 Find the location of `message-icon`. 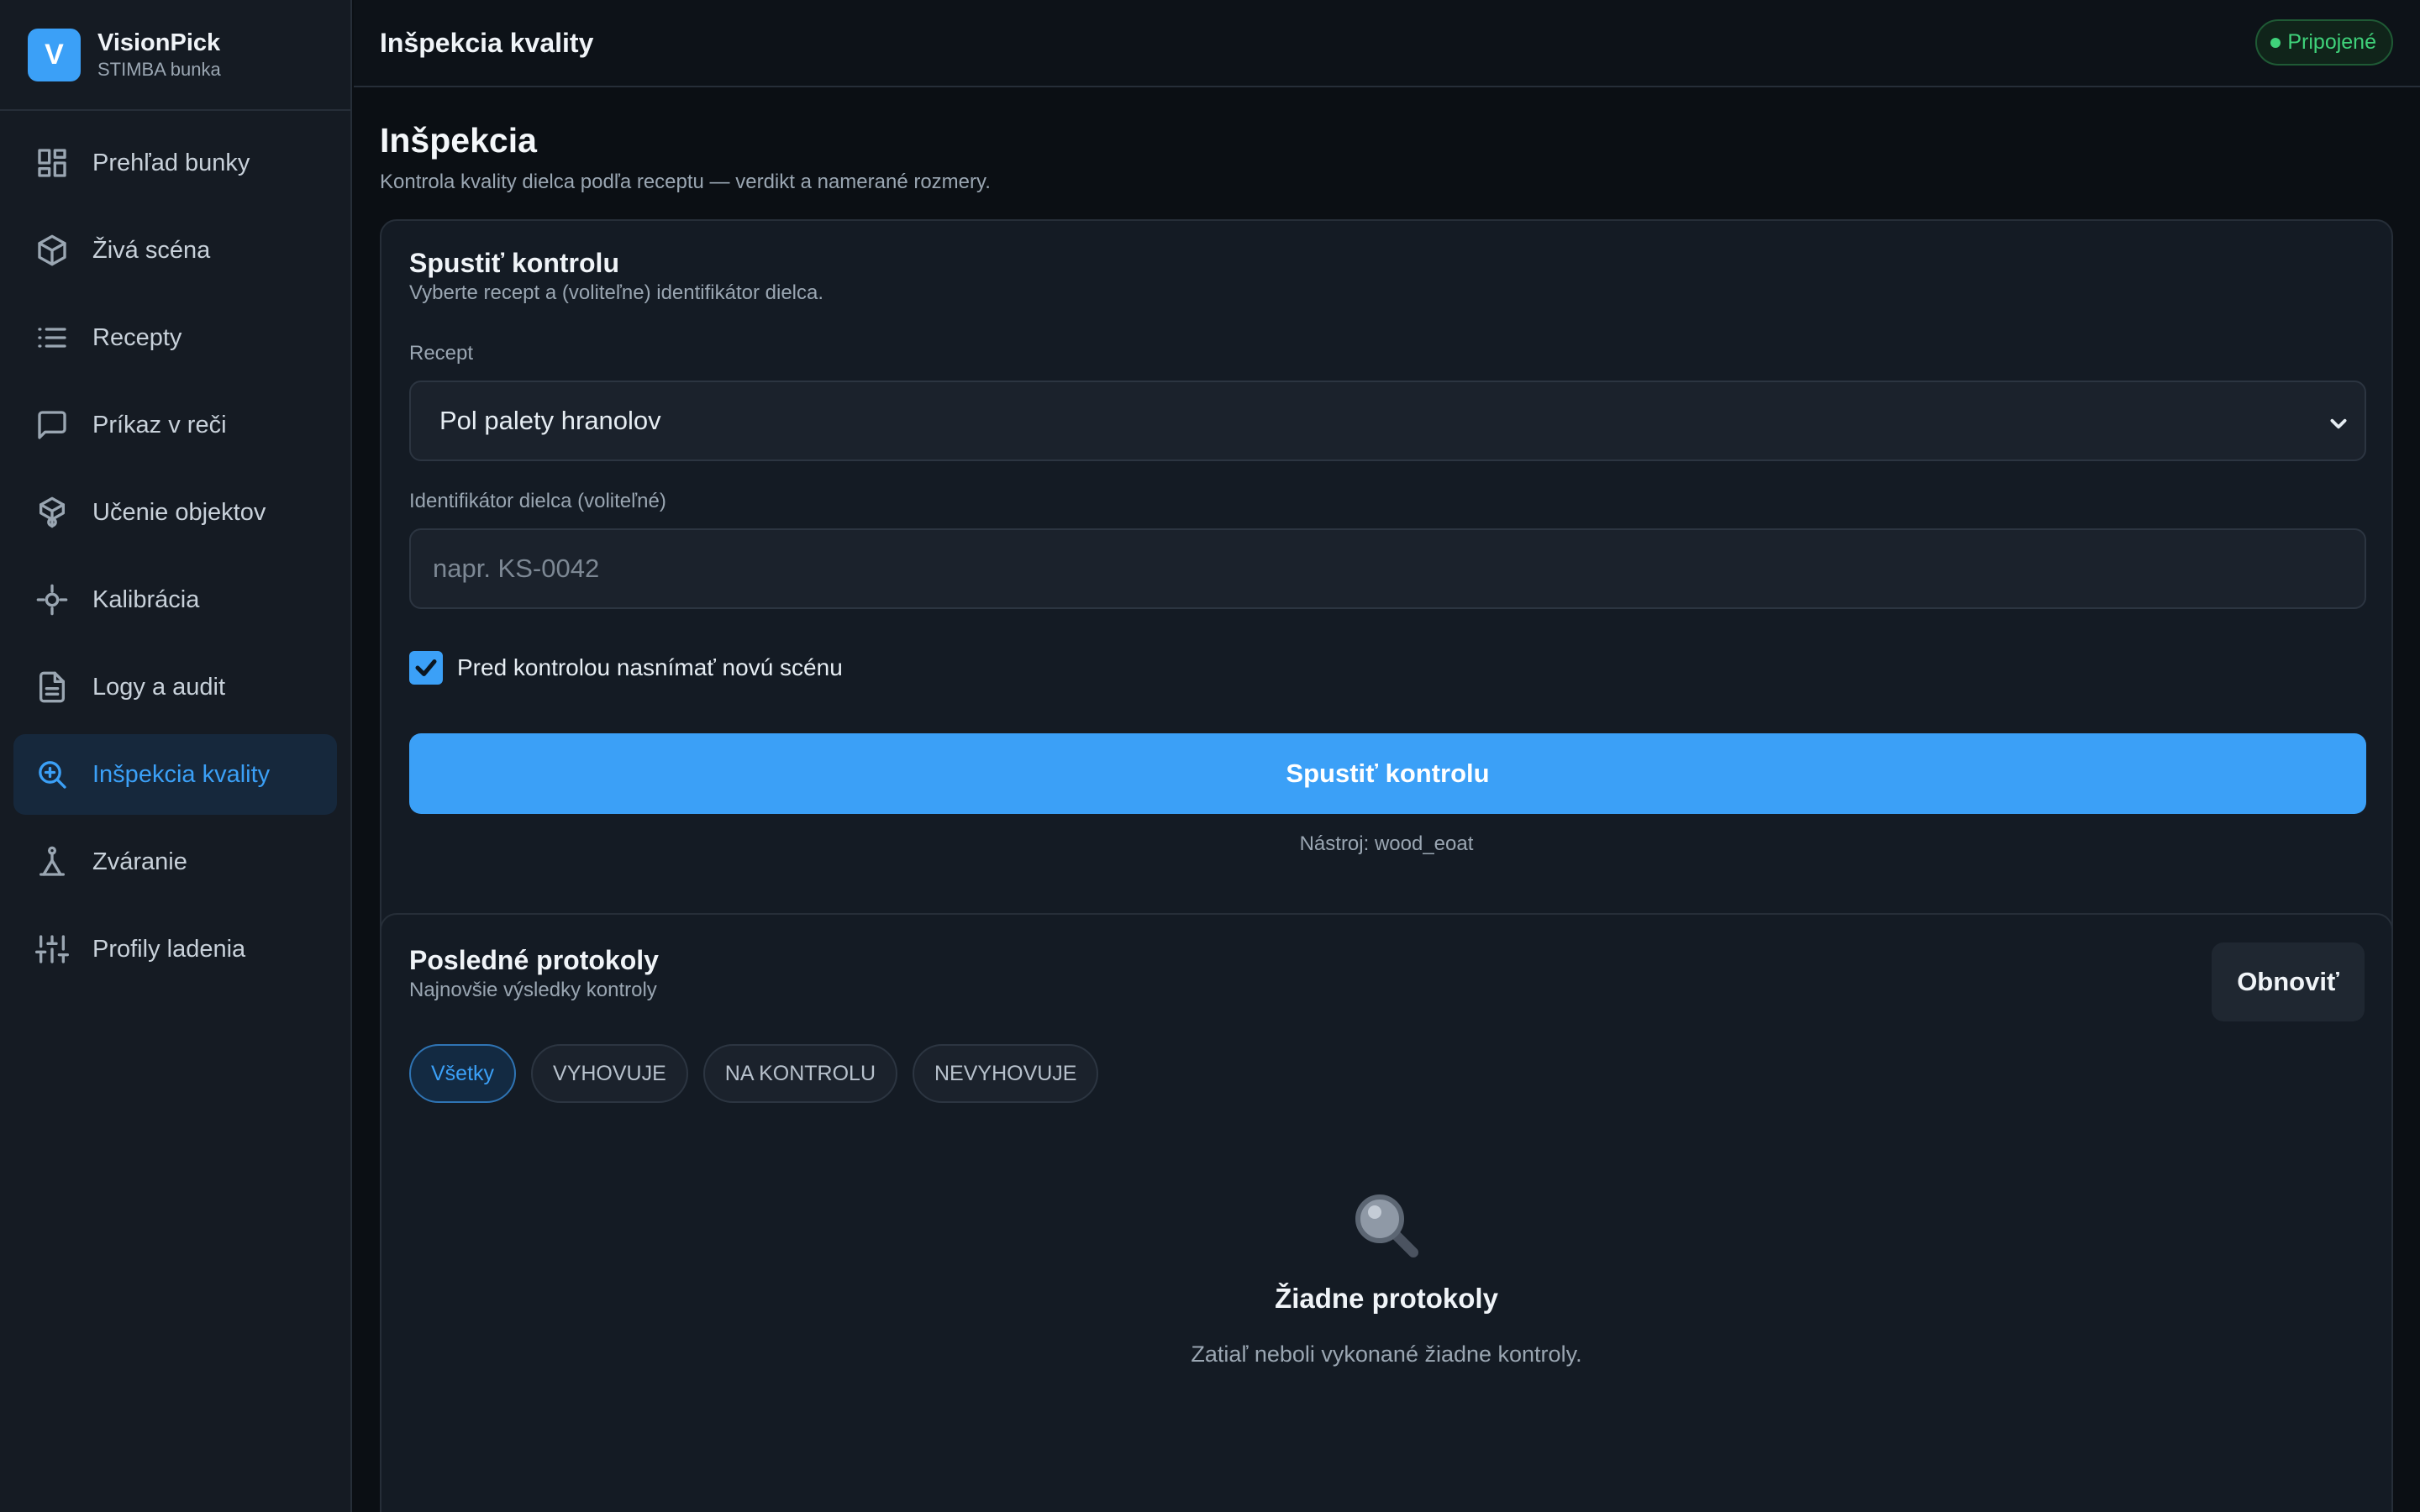

message-icon is located at coordinates (52, 425).